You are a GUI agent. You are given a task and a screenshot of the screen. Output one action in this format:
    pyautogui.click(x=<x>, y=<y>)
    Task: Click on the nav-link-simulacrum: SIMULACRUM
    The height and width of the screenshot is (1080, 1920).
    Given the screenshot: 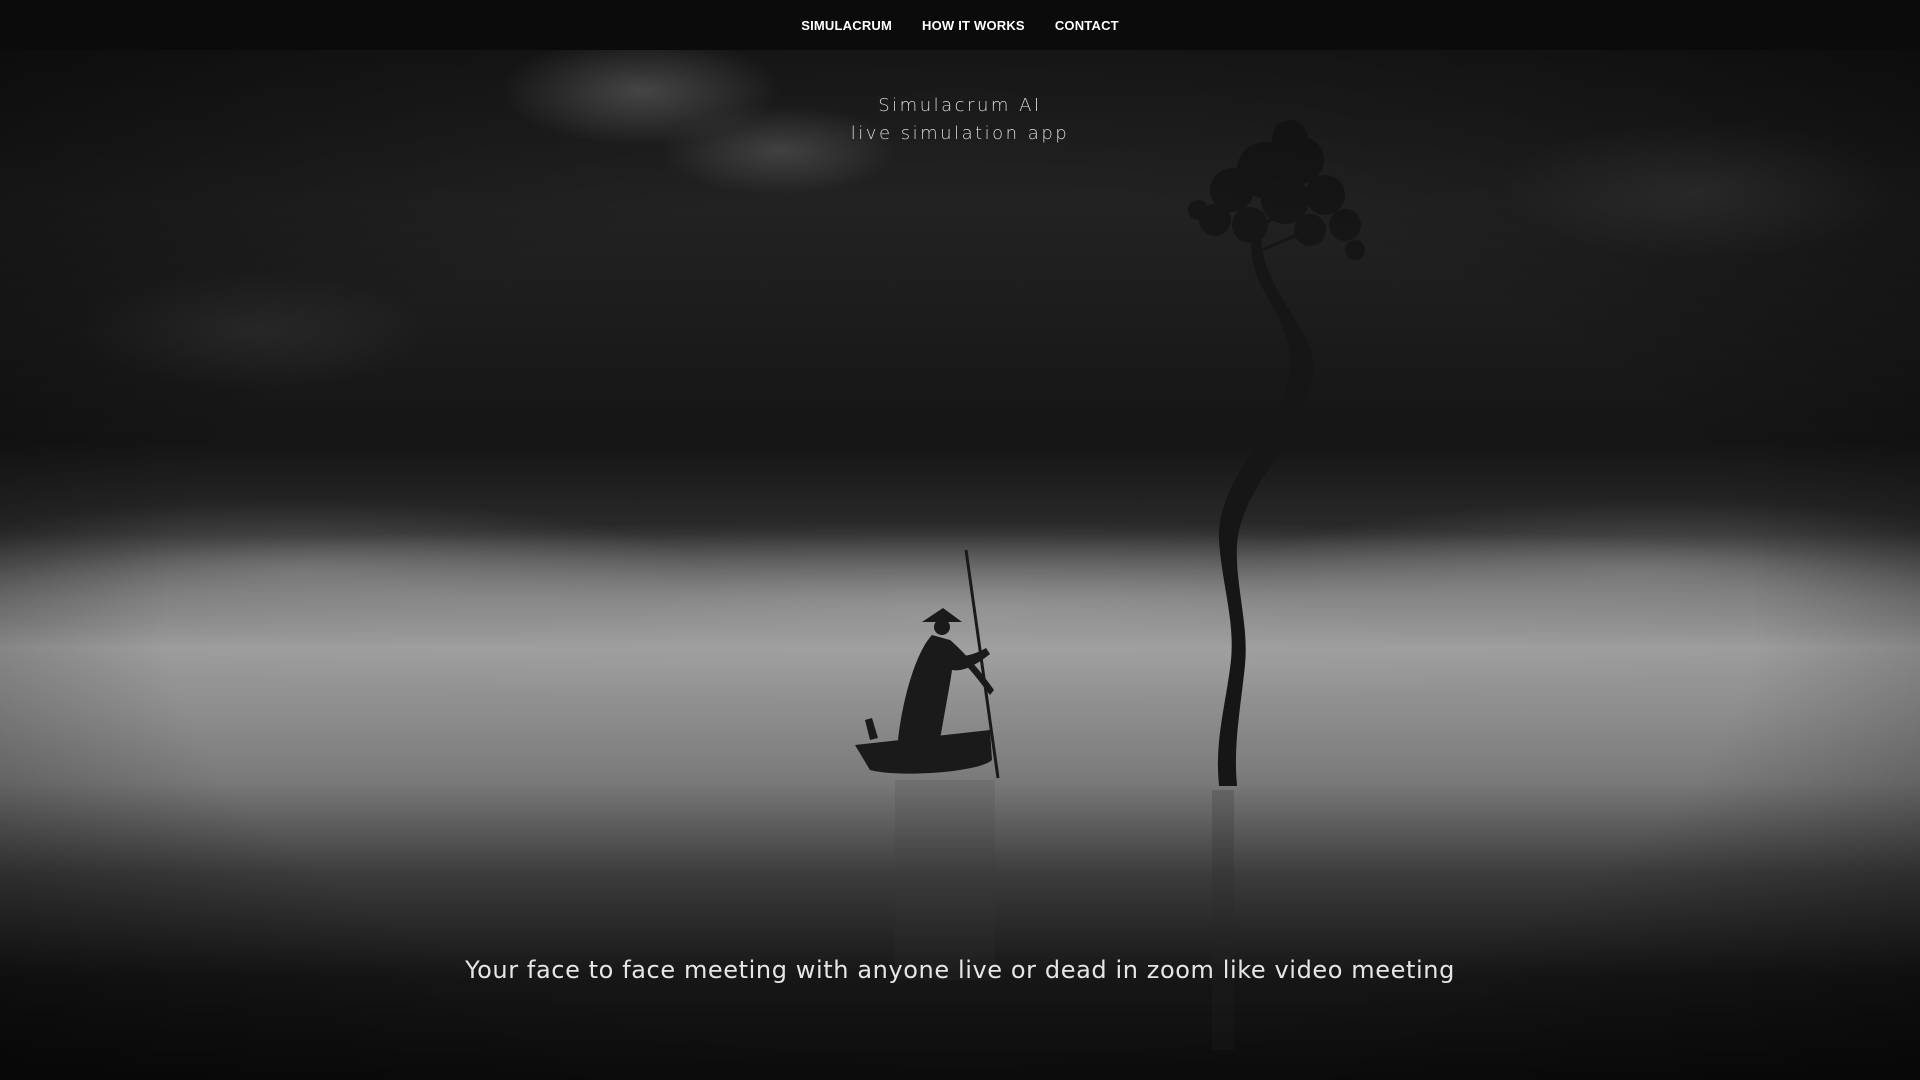 What is the action you would take?
    pyautogui.click(x=846, y=25)
    